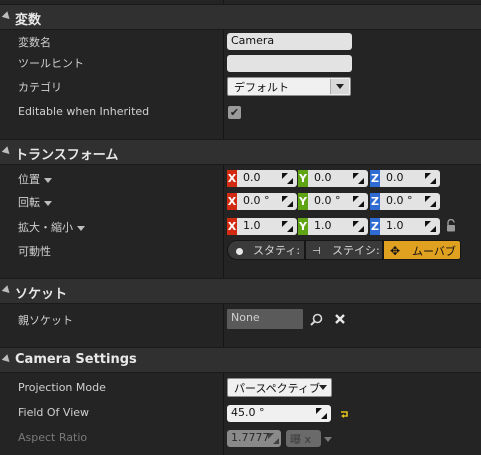 Image resolution: width=481 pixels, height=455 pixels. I want to click on rotation-y-field: 0.0 °, so click(338, 201).